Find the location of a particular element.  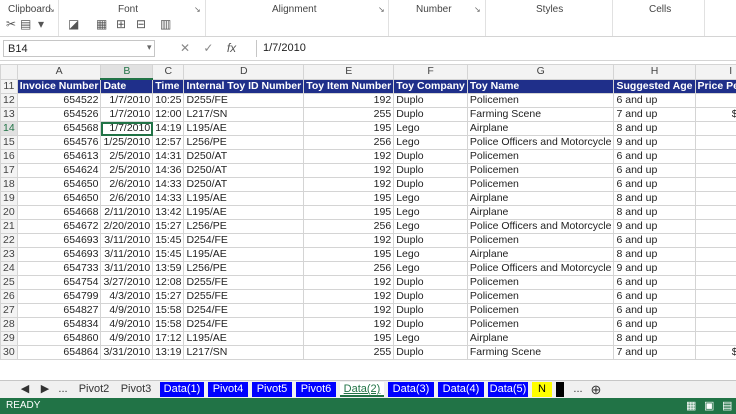

cell: 654526 is located at coordinates (59, 114).